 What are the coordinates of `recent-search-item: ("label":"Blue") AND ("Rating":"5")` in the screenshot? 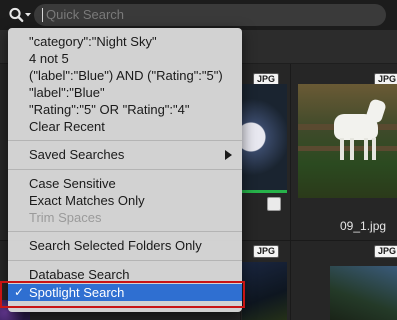 It's located at (125, 75).